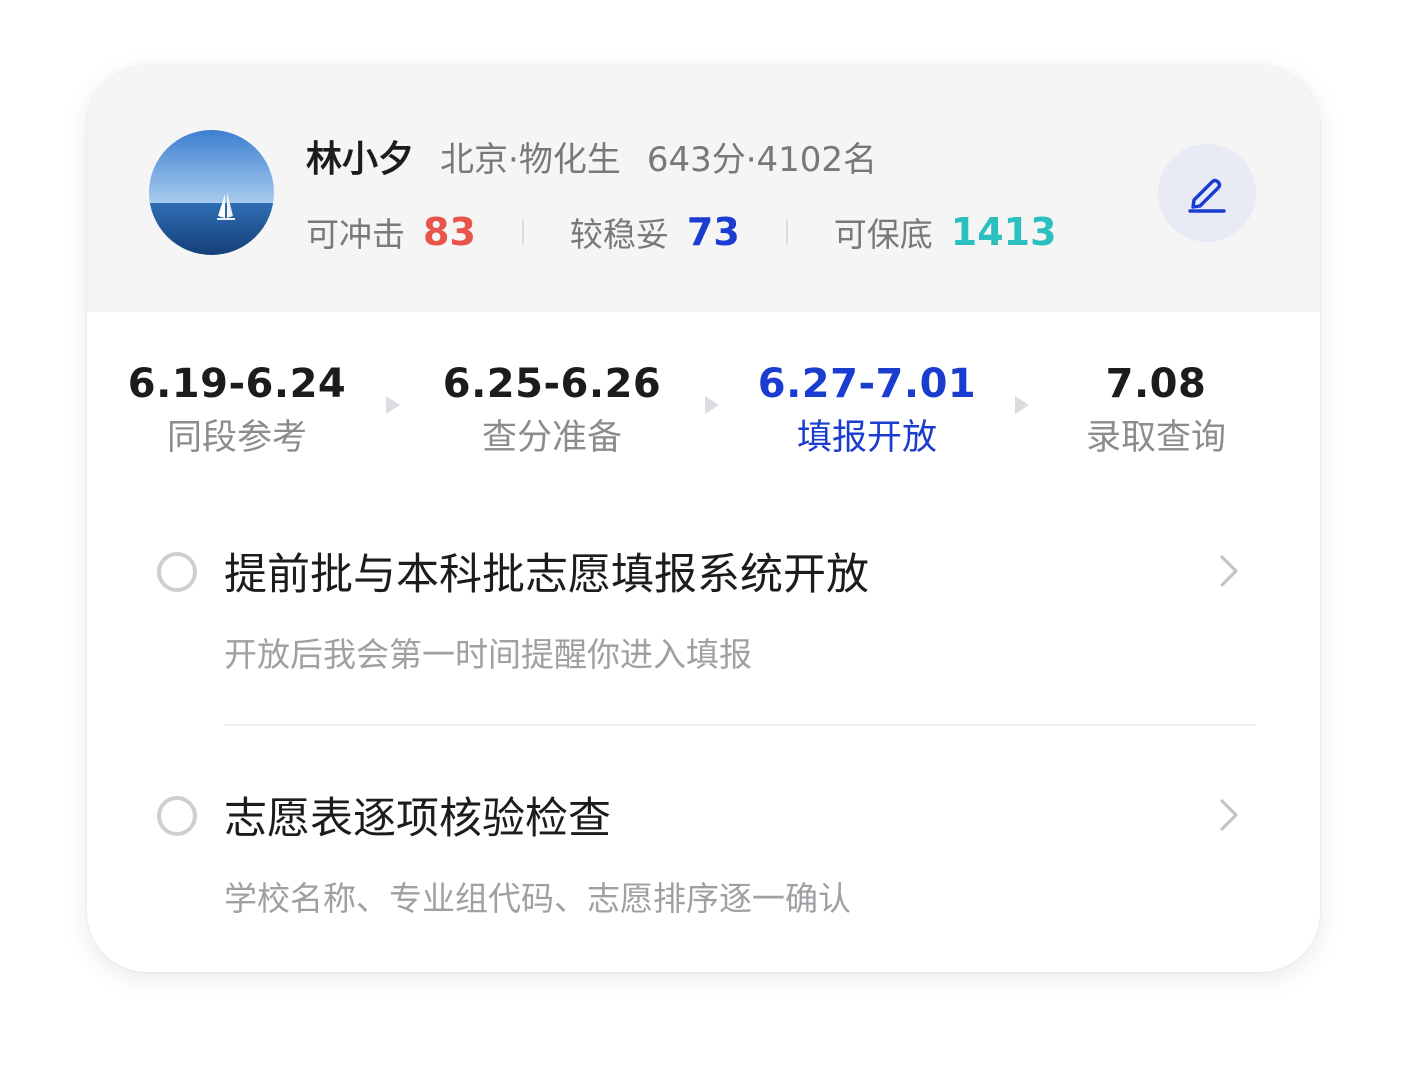  What do you see at coordinates (449, 232) in the screenshot?
I see `stat-value-reach: 83` at bounding box center [449, 232].